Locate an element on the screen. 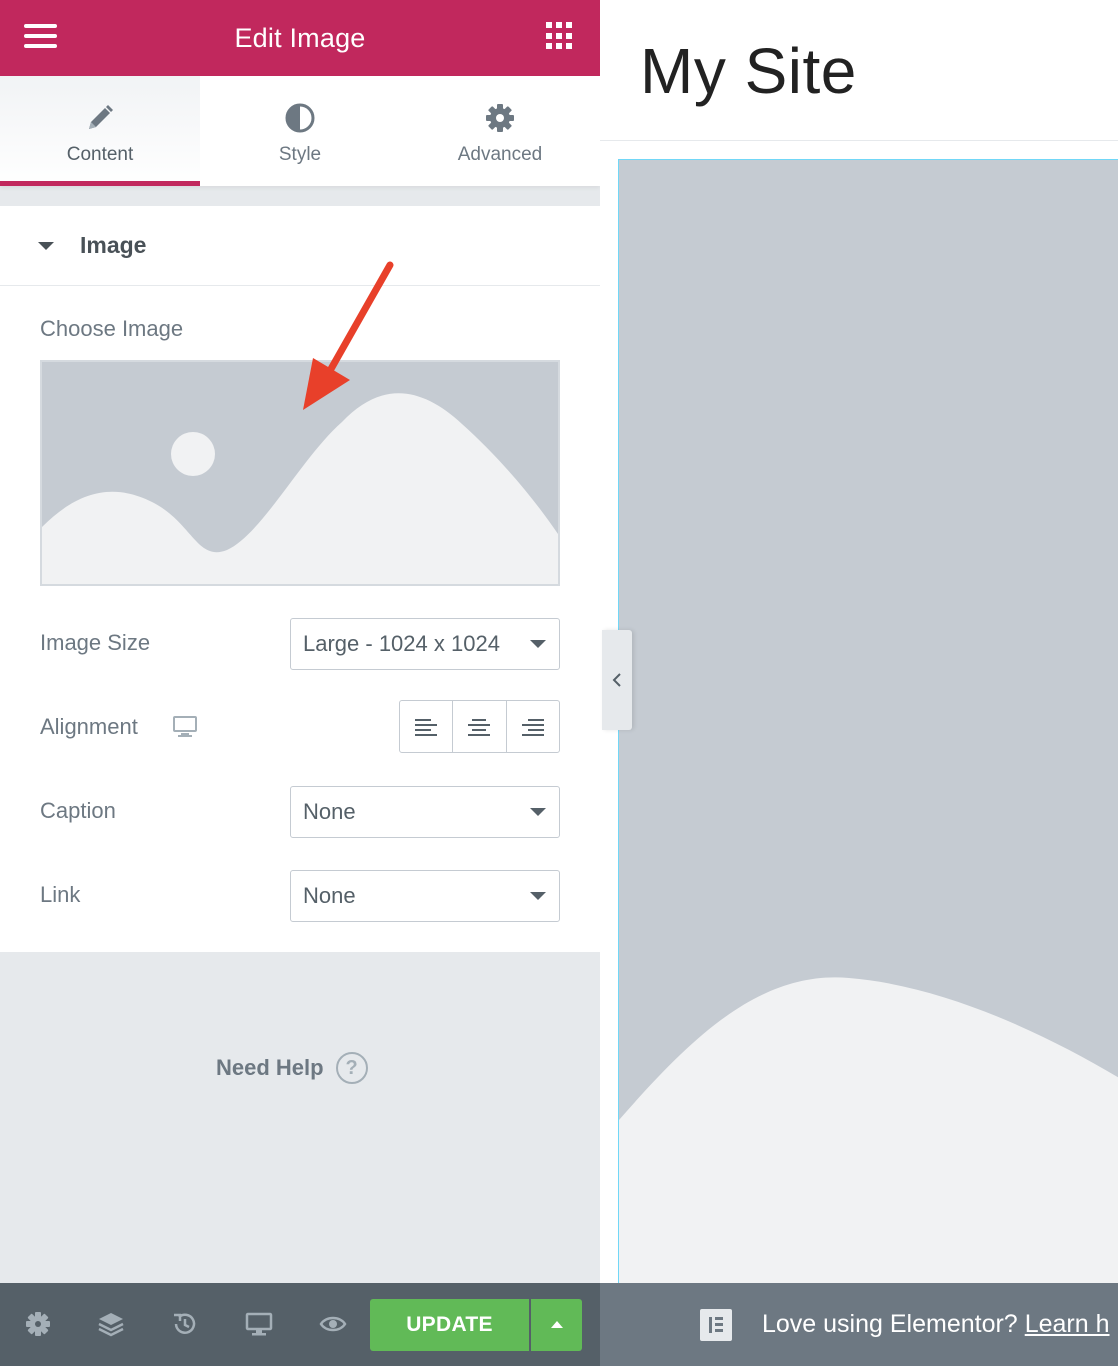 This screenshot has height=1366, width=1118. feedback-notice-bar: Love using Elementor? Learn h is located at coordinates (859, 1324).